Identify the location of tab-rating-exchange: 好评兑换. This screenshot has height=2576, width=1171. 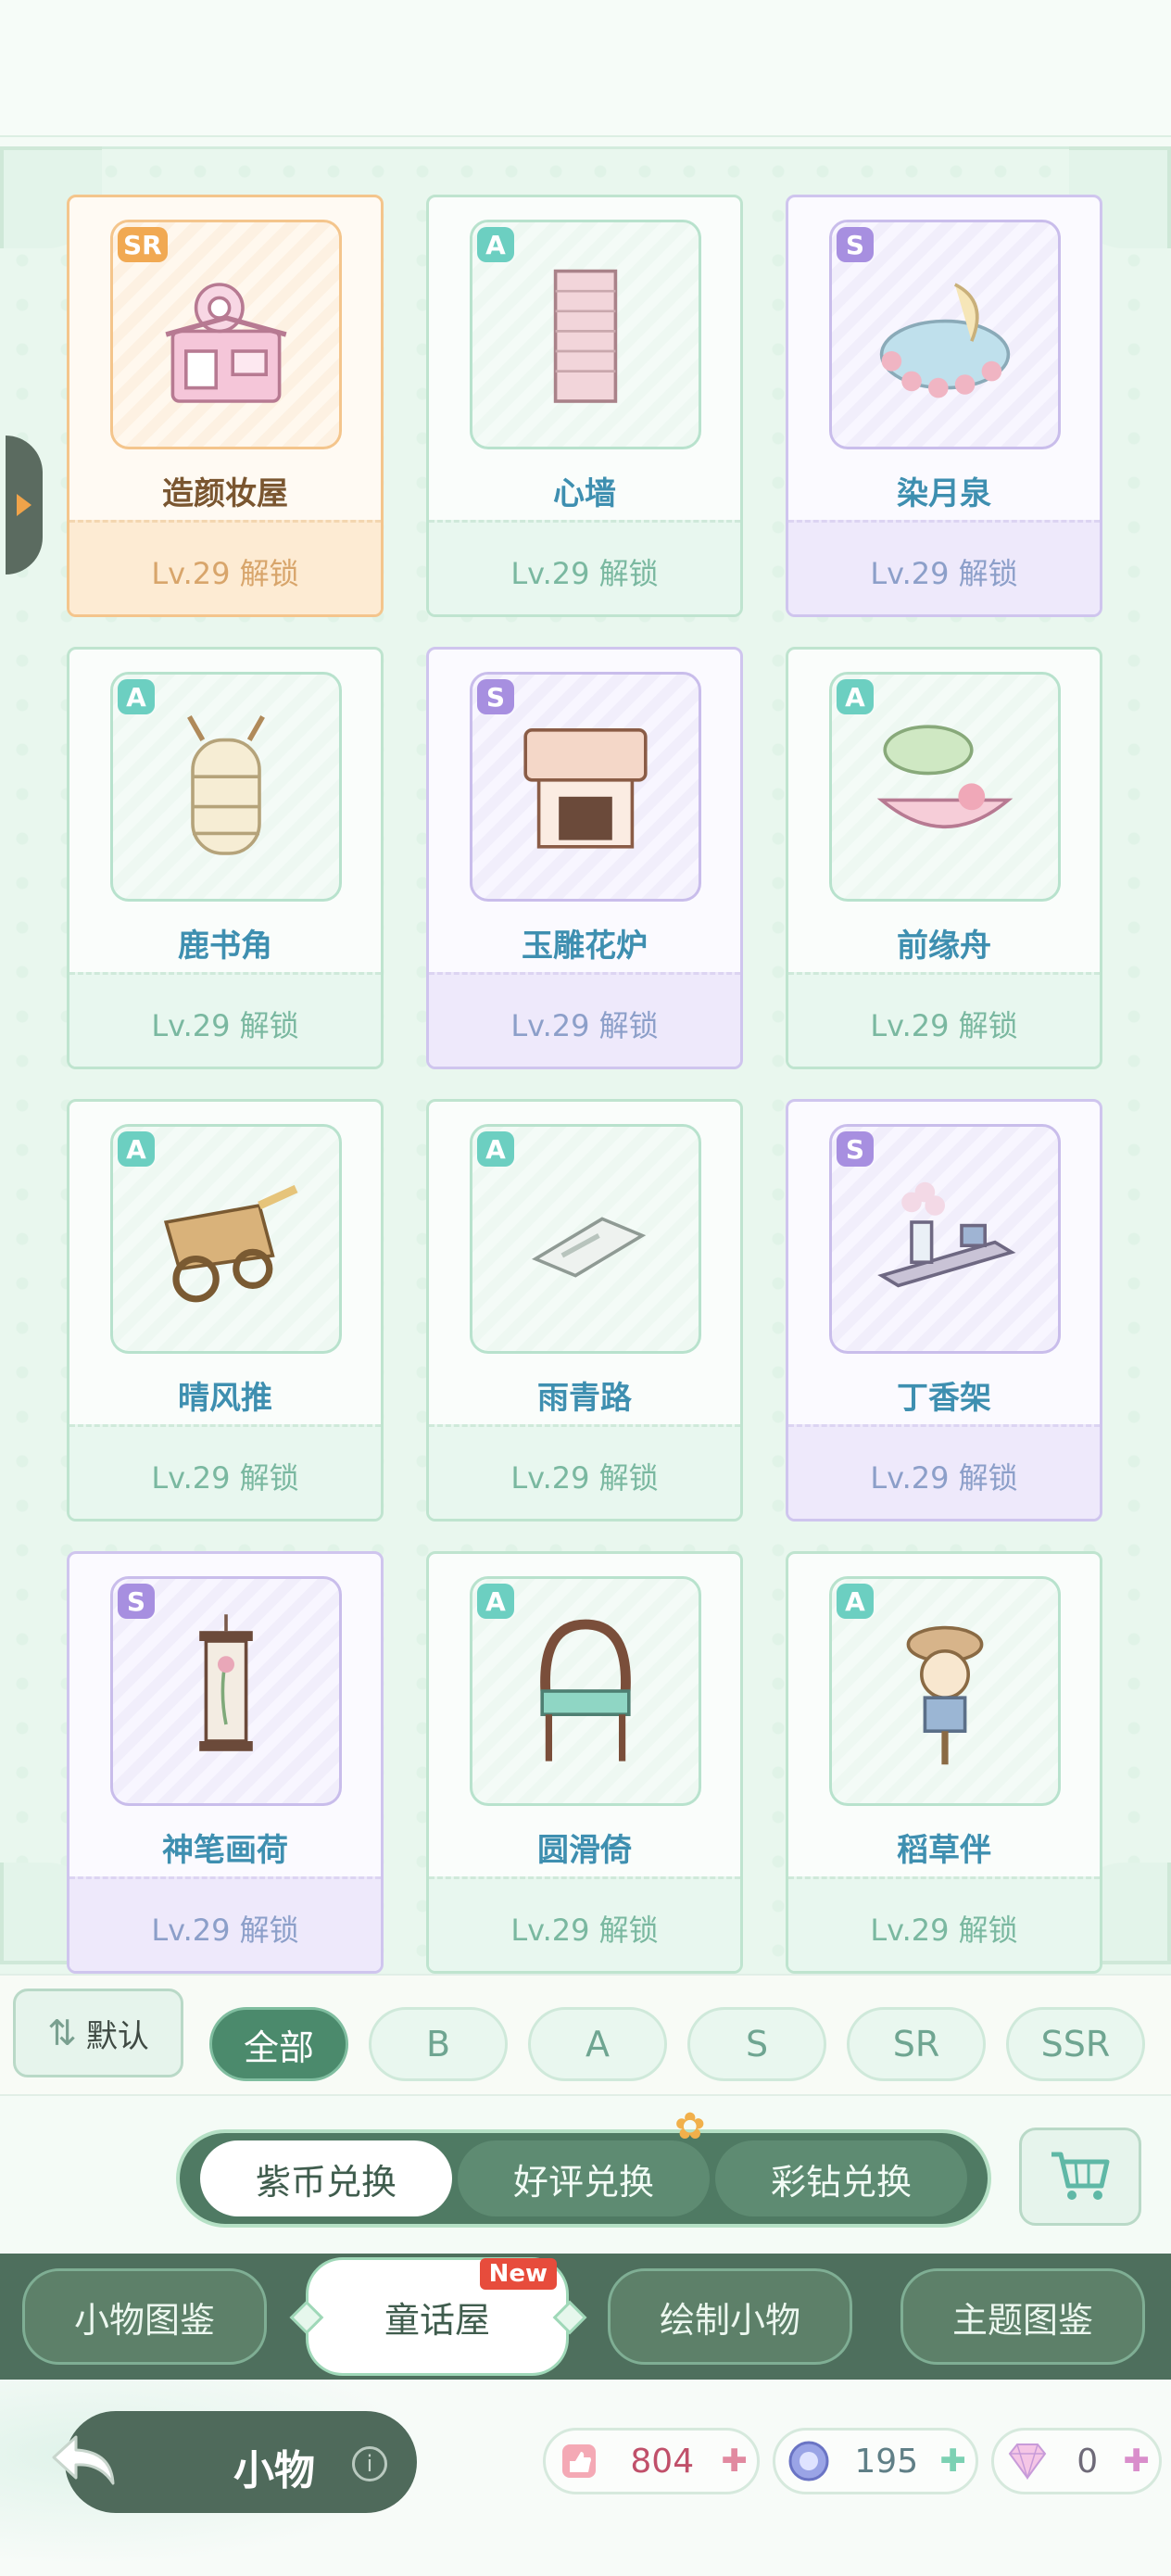
(584, 2178).